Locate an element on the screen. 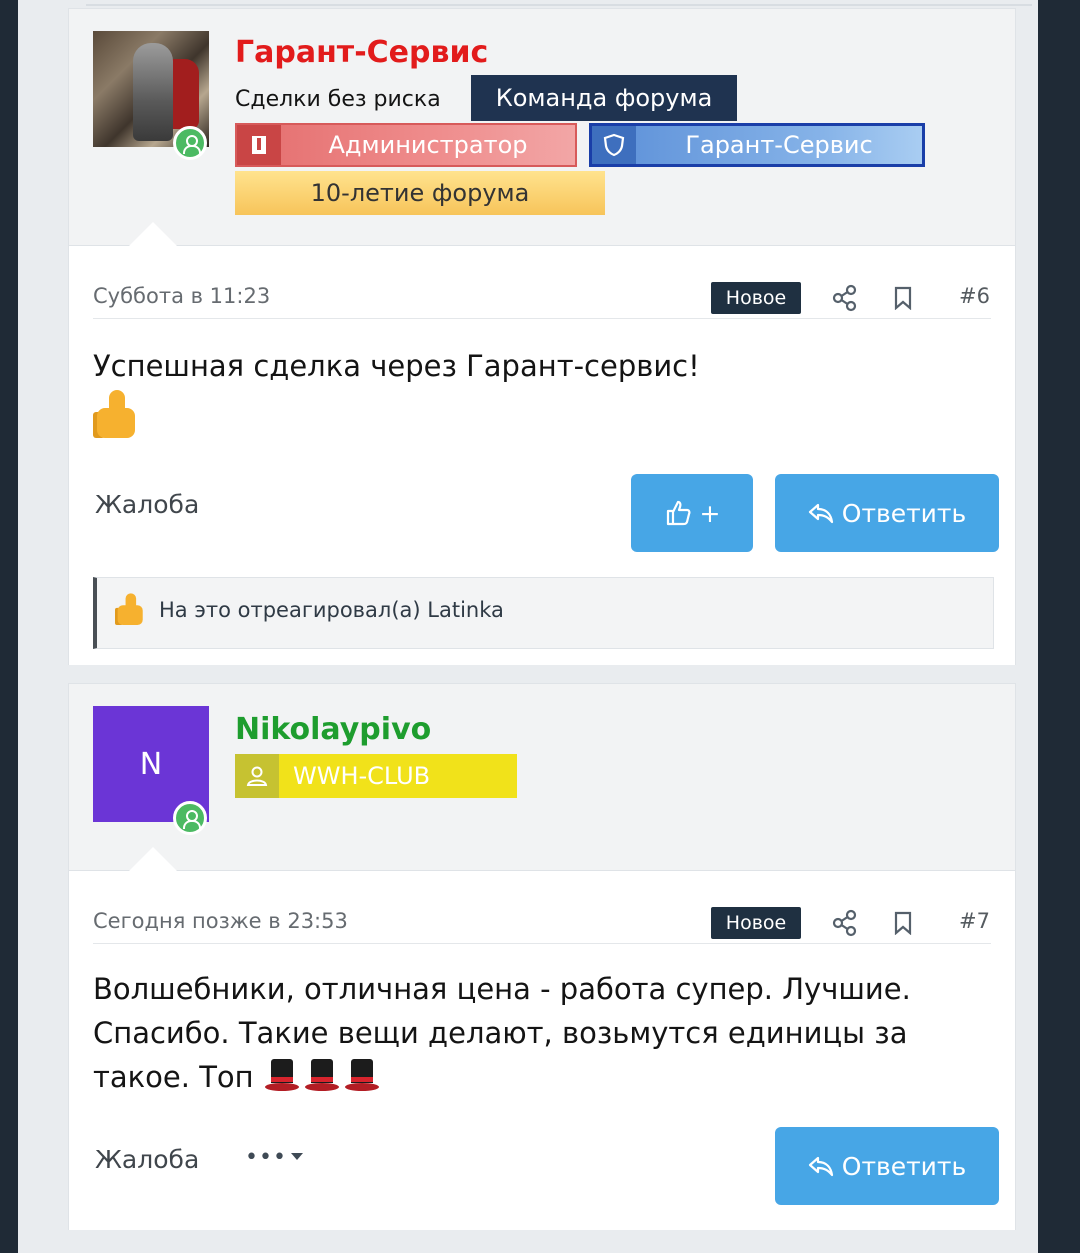 This screenshot has width=1080, height=1253. anniversary-banner-label: 10-летие форума is located at coordinates (420, 193).